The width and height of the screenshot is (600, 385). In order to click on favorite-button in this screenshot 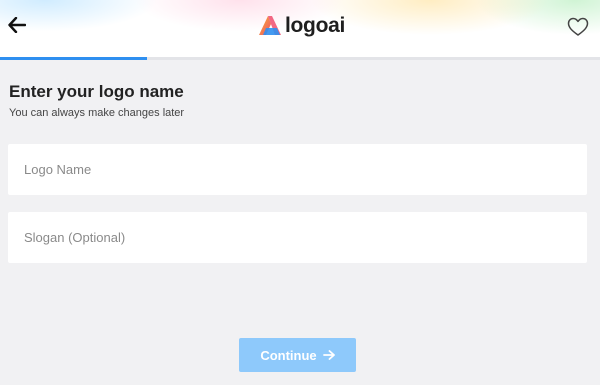, I will do `click(578, 27)`.